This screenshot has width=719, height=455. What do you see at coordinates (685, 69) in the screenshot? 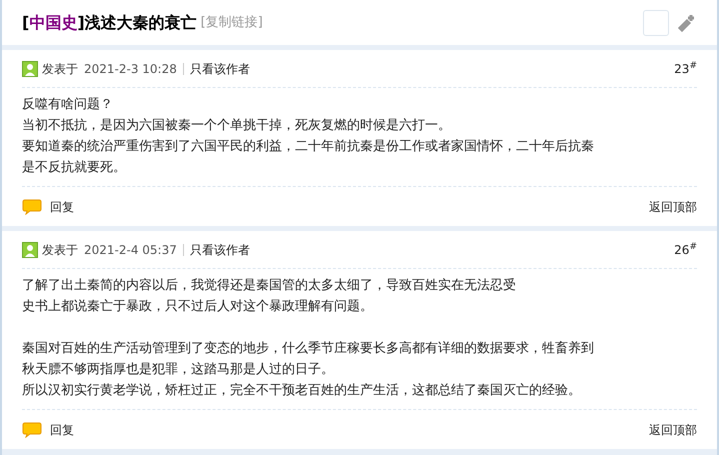
I see `floor-number: 23$^{#}$` at bounding box center [685, 69].